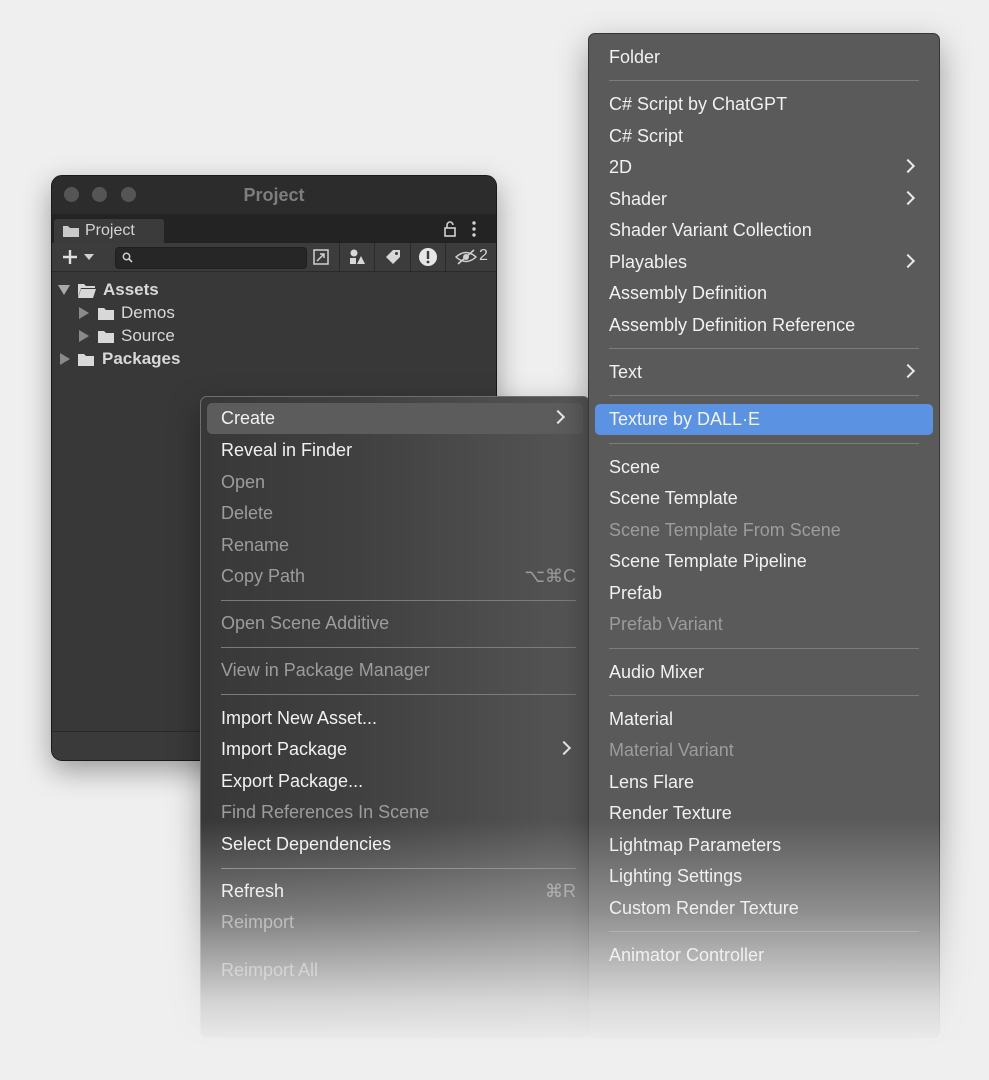 This screenshot has width=989, height=1080. I want to click on menu-item-select-dependencies: Select Dependencies, so click(395, 844).